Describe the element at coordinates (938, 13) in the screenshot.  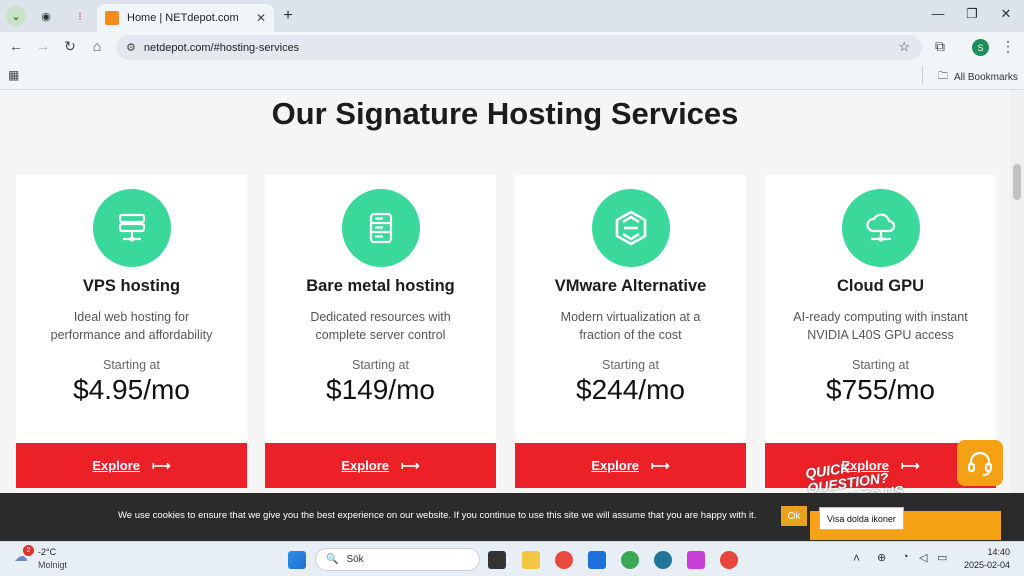
I see `minimize-icon: —` at that location.